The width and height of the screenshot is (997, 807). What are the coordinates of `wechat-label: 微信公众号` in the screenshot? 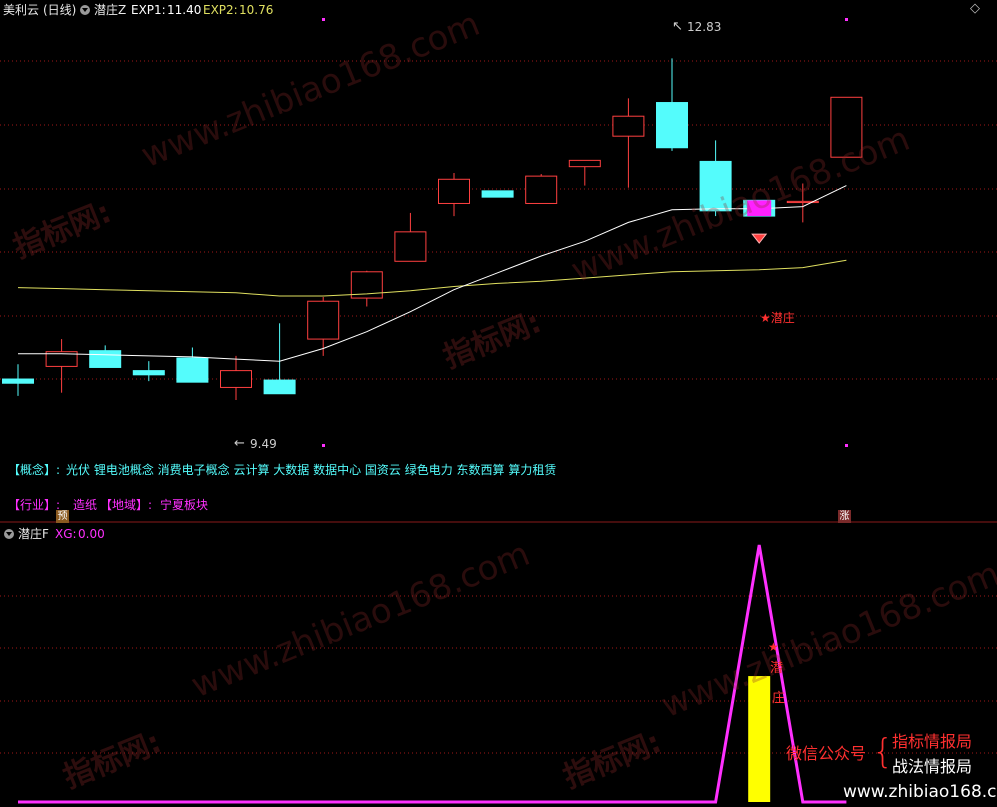 It's located at (826, 753).